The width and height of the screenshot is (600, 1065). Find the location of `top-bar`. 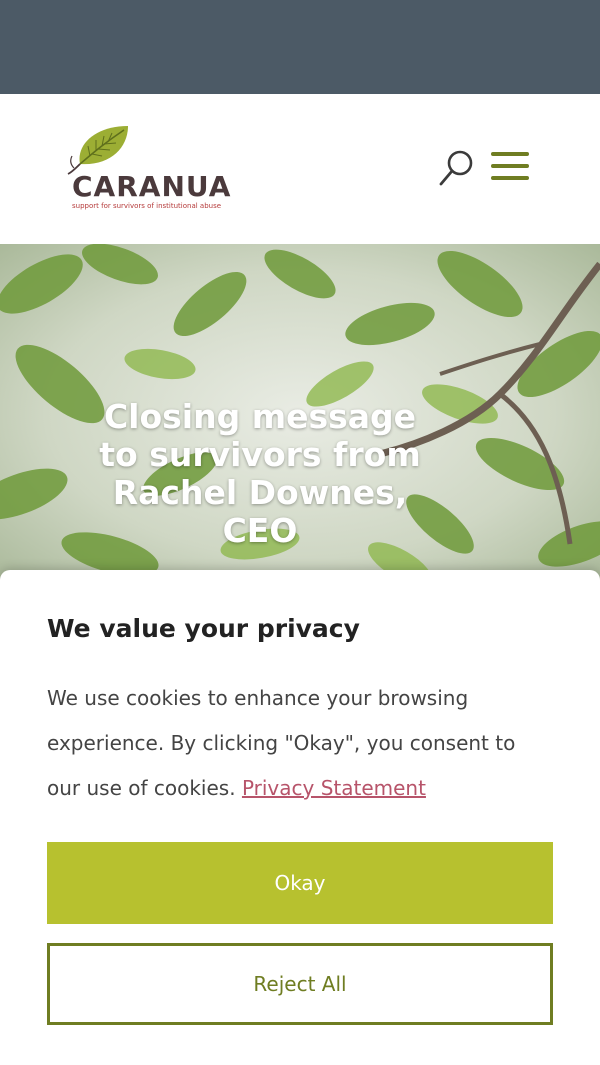

top-bar is located at coordinates (300, 47).